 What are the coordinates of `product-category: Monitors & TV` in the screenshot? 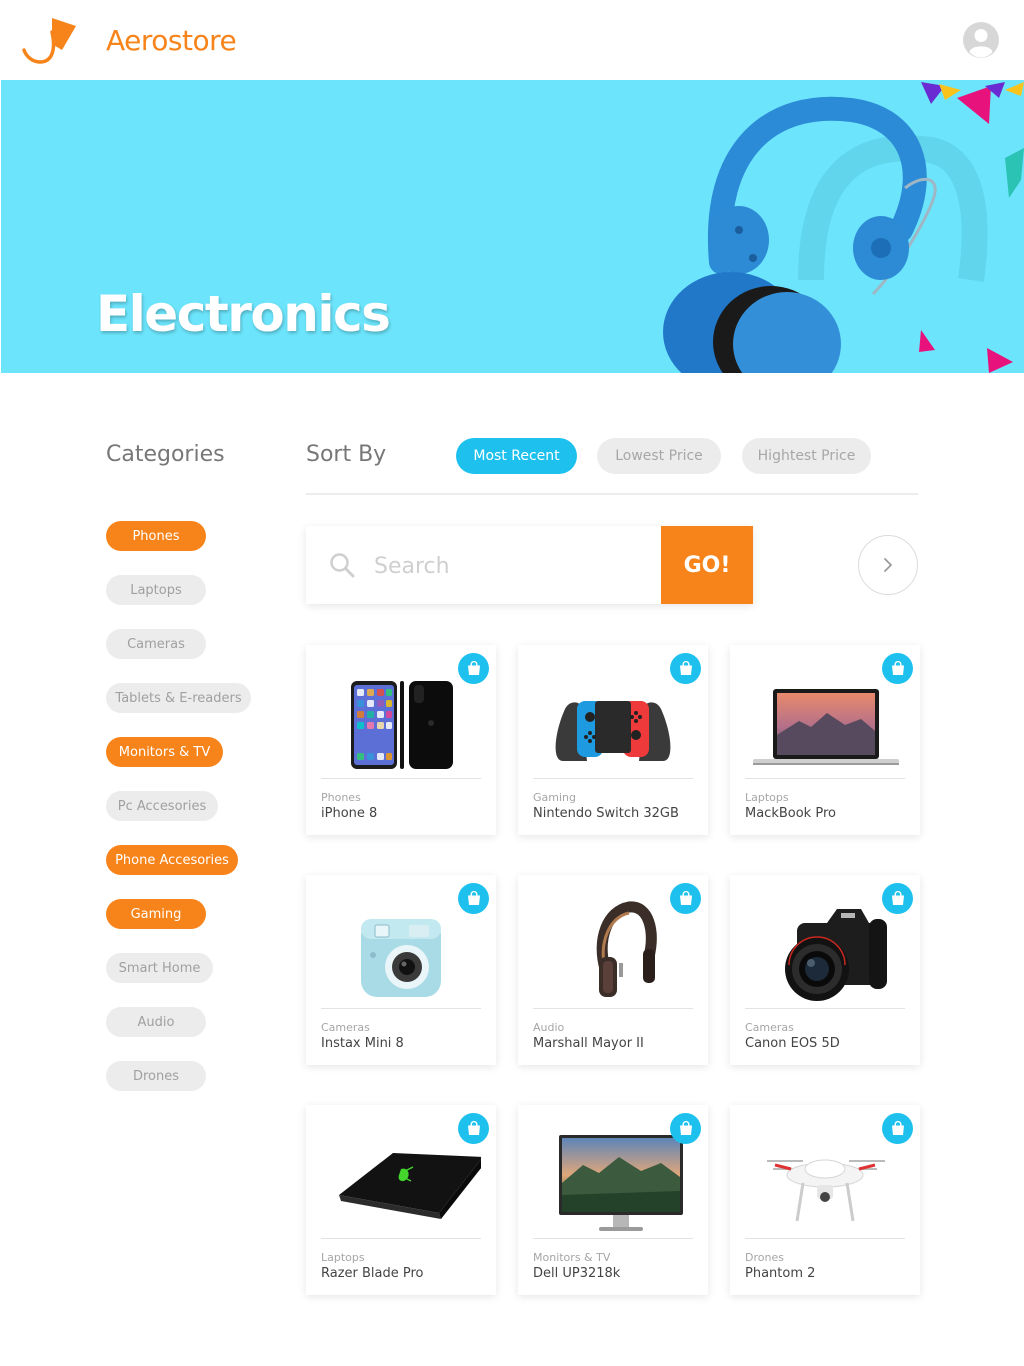 It's located at (572, 1257).